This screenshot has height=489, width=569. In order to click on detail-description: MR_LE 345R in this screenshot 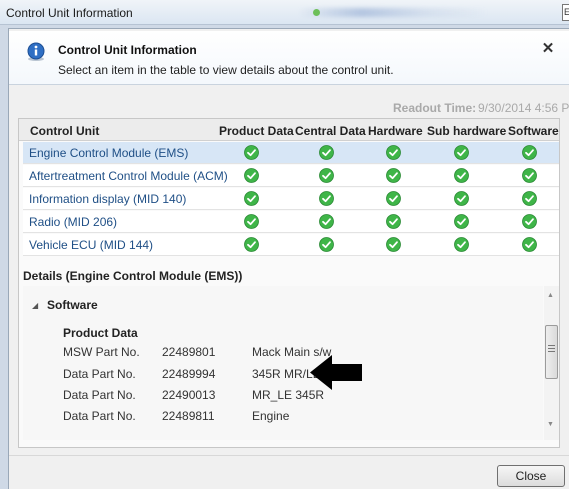, I will do `click(288, 395)`.